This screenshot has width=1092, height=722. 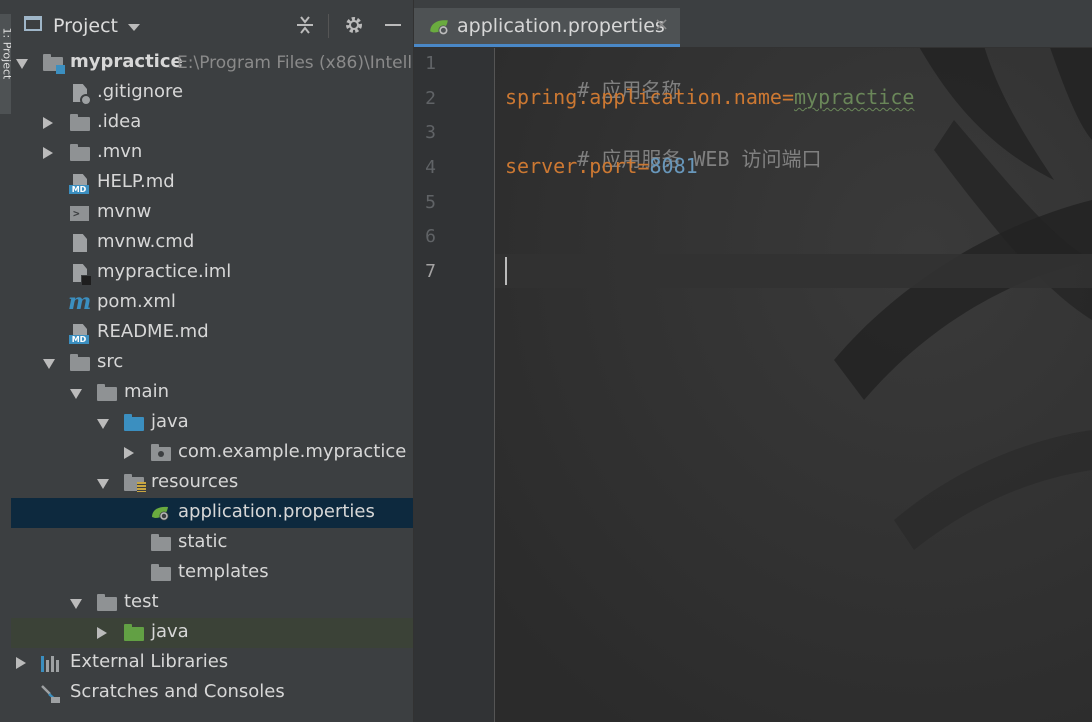 I want to click on tree-item-external-libraries: External Libraries, so click(x=212, y=663).